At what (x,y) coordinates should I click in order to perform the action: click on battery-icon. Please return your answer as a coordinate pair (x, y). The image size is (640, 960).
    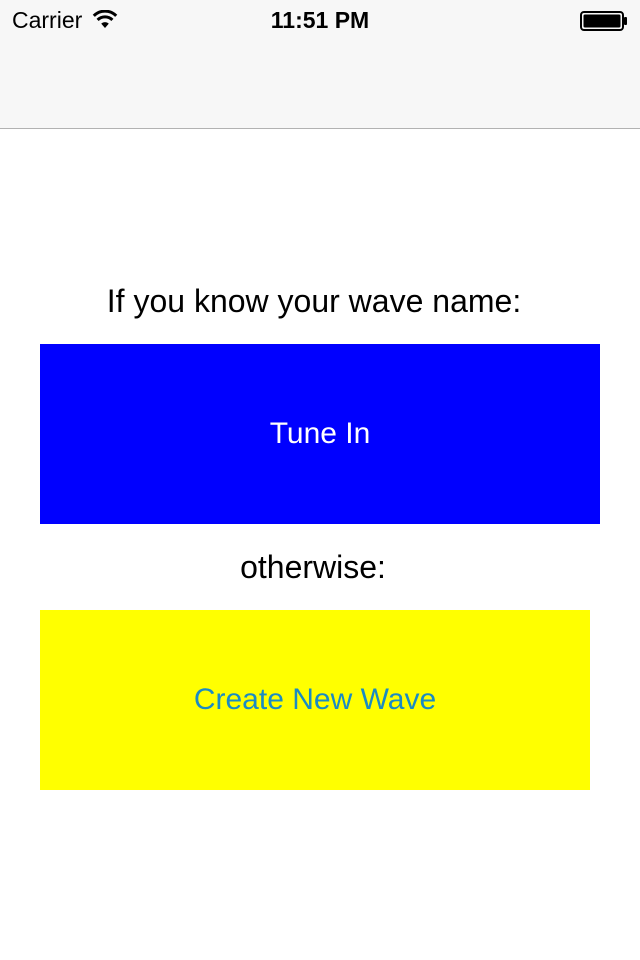
    Looking at the image, I should click on (603, 21).